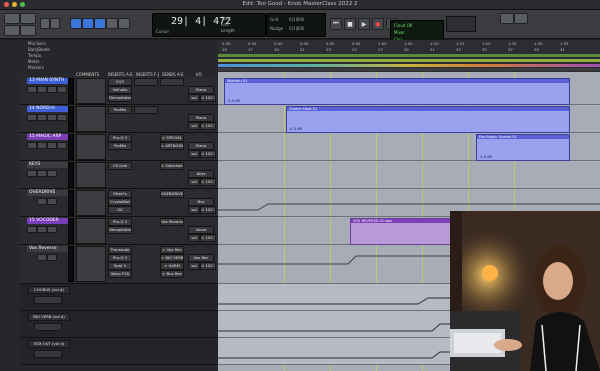 This screenshot has width=600, height=371. Describe the element at coordinates (172, 222) in the screenshot. I see `send-slot: Vox Reverse` at that location.